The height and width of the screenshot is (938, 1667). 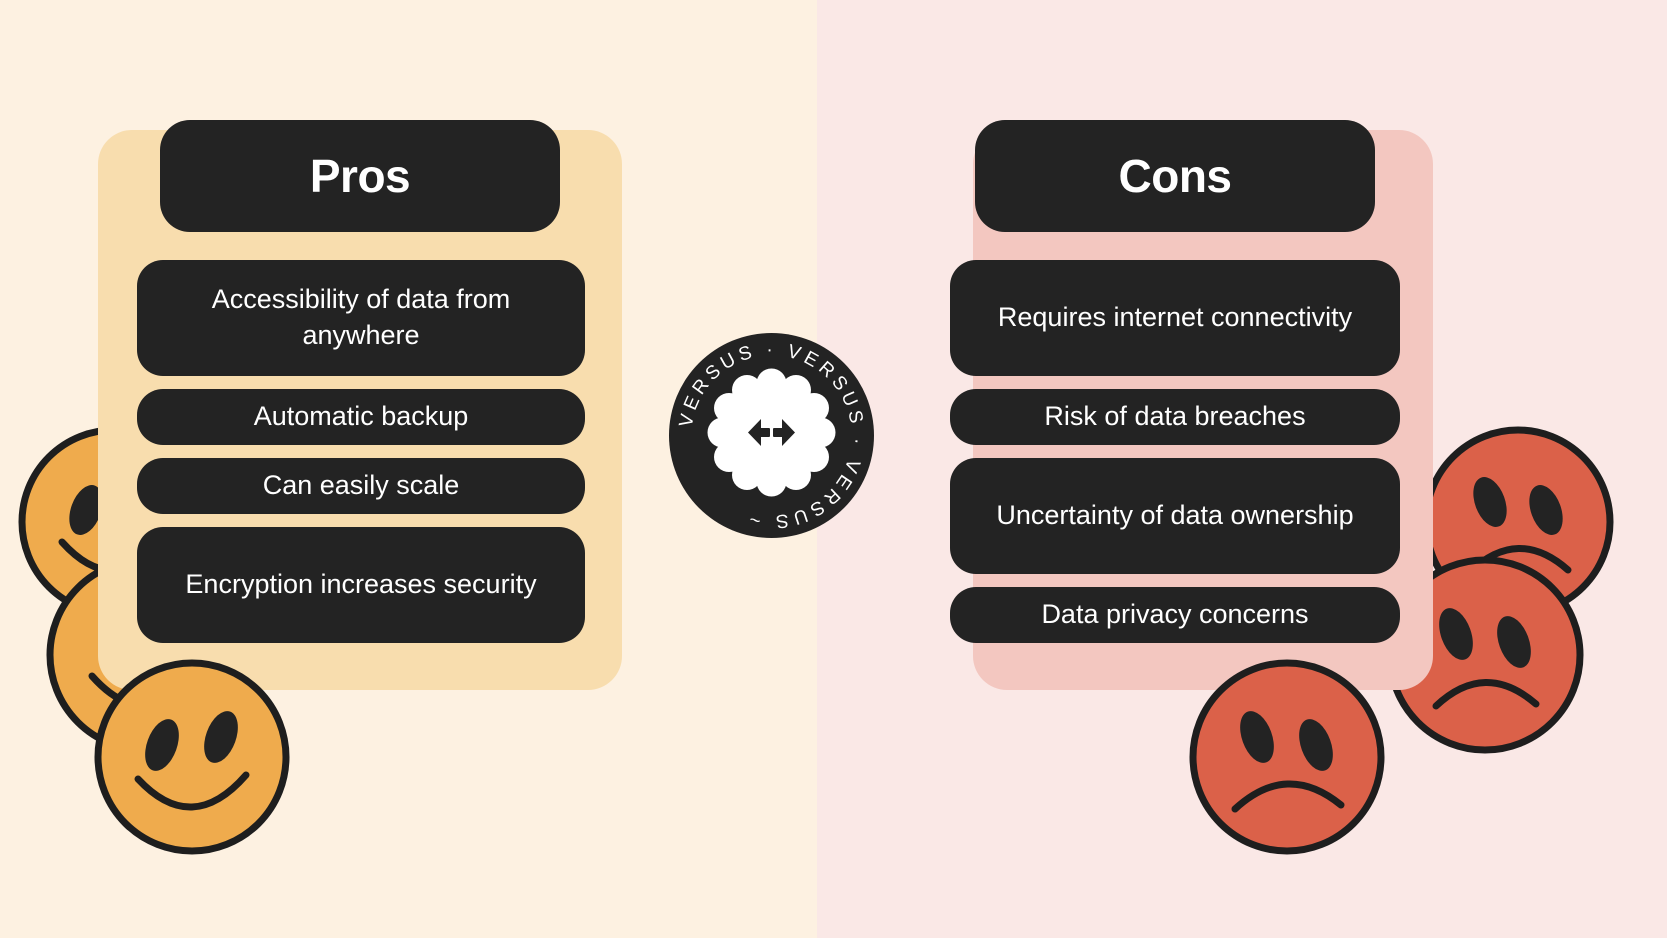 What do you see at coordinates (1175, 176) in the screenshot?
I see `cons-header: Cons` at bounding box center [1175, 176].